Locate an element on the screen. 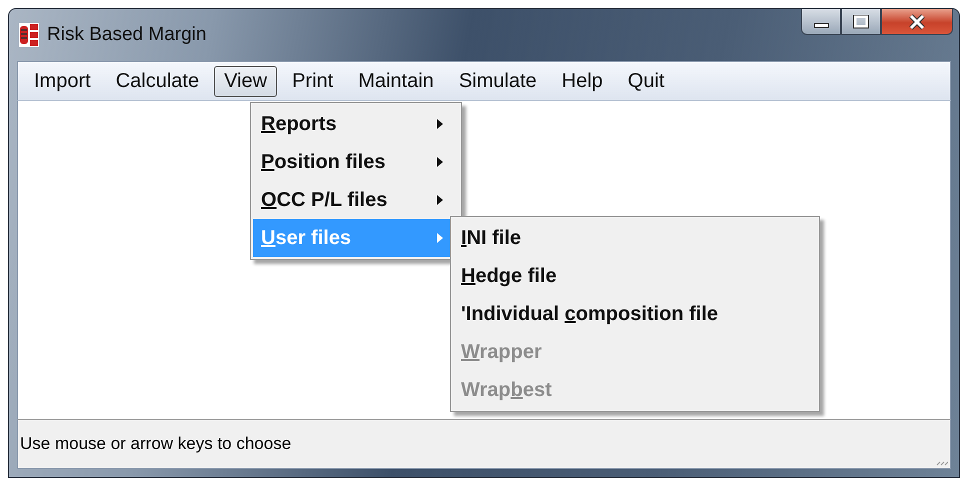 This screenshot has width=965, height=480. minimize-button is located at coordinates (821, 22).